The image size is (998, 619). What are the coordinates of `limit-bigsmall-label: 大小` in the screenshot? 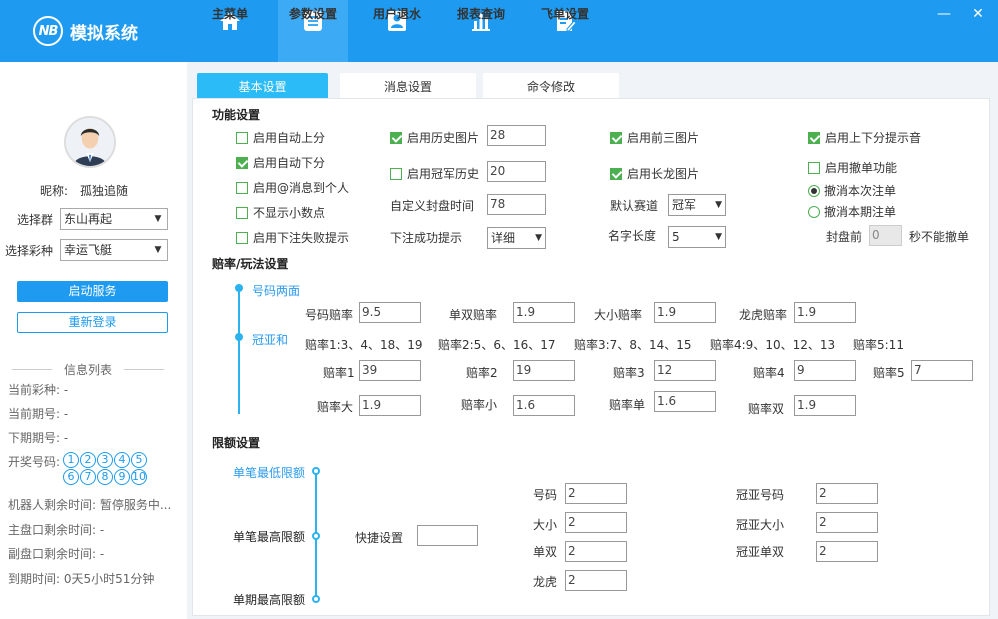 It's located at (545, 525).